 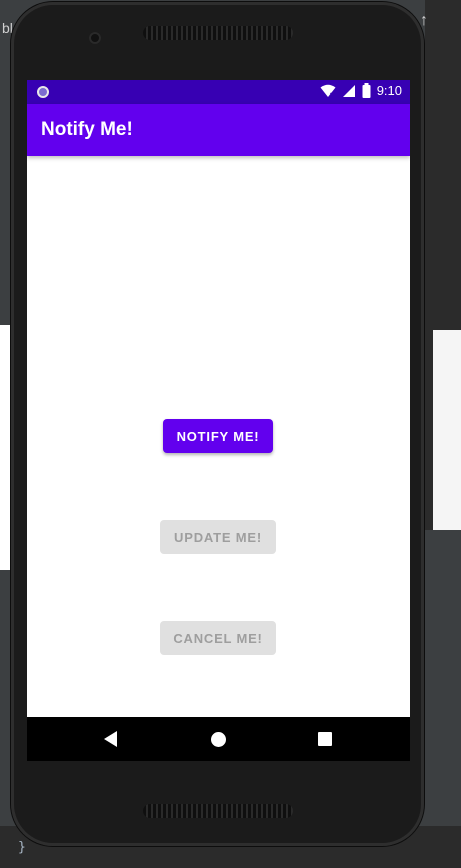 I want to click on arrow-up-icon: ↑, so click(x=424, y=21).